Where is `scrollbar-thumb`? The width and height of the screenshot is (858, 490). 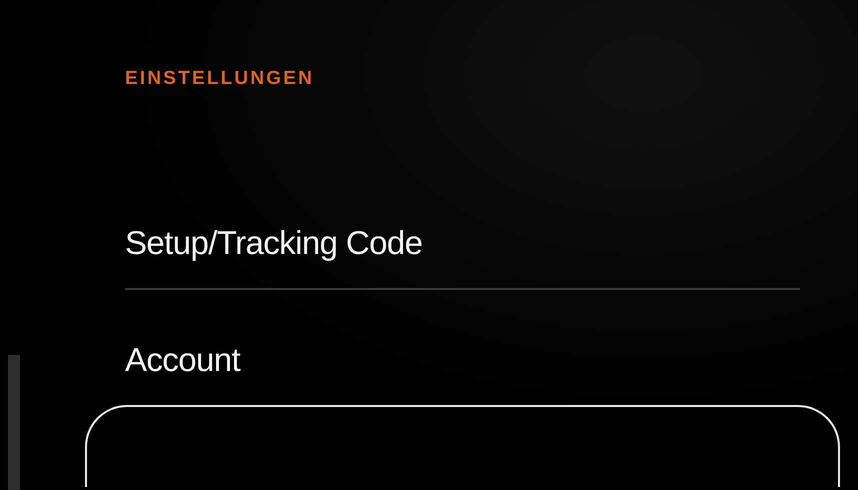
scrollbar-thumb is located at coordinates (14, 422).